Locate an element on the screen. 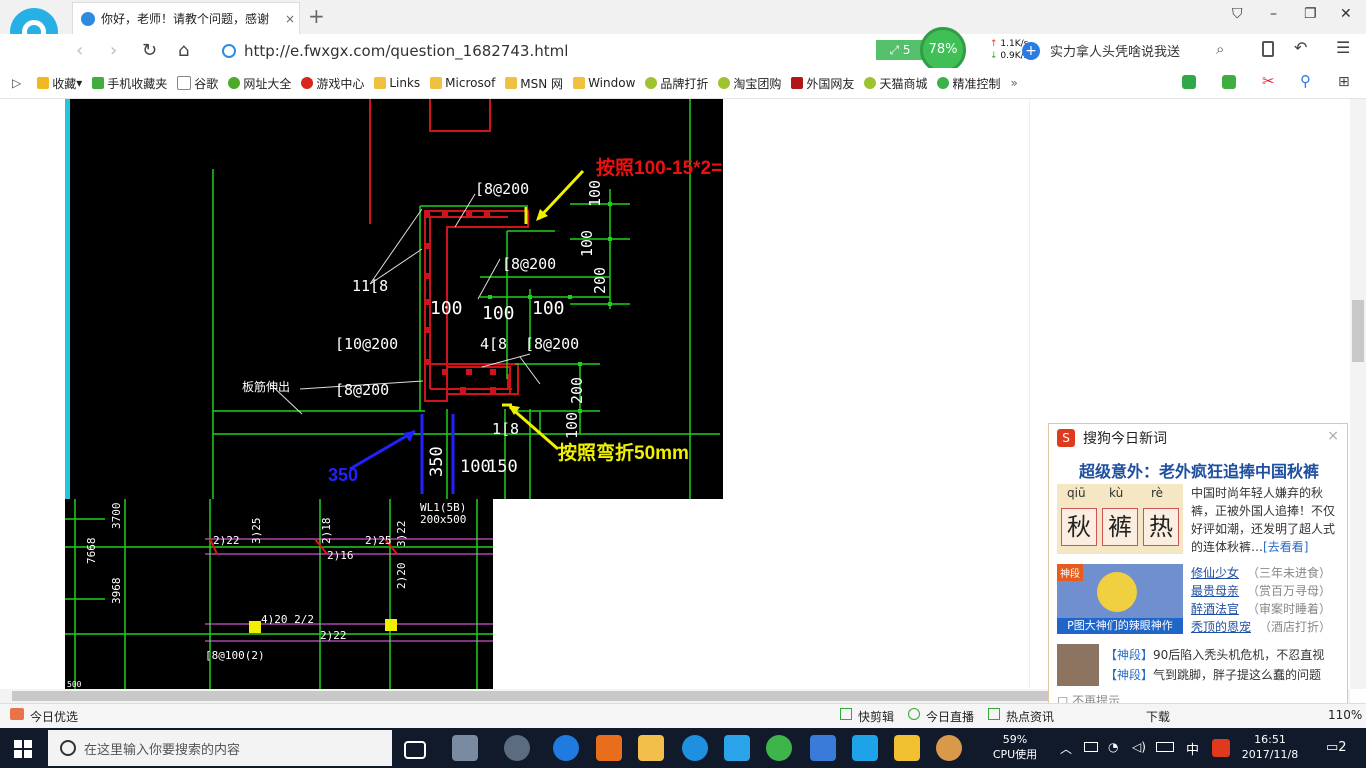 The image size is (1366, 768). status-download: 下载 is located at coordinates (1158, 716).